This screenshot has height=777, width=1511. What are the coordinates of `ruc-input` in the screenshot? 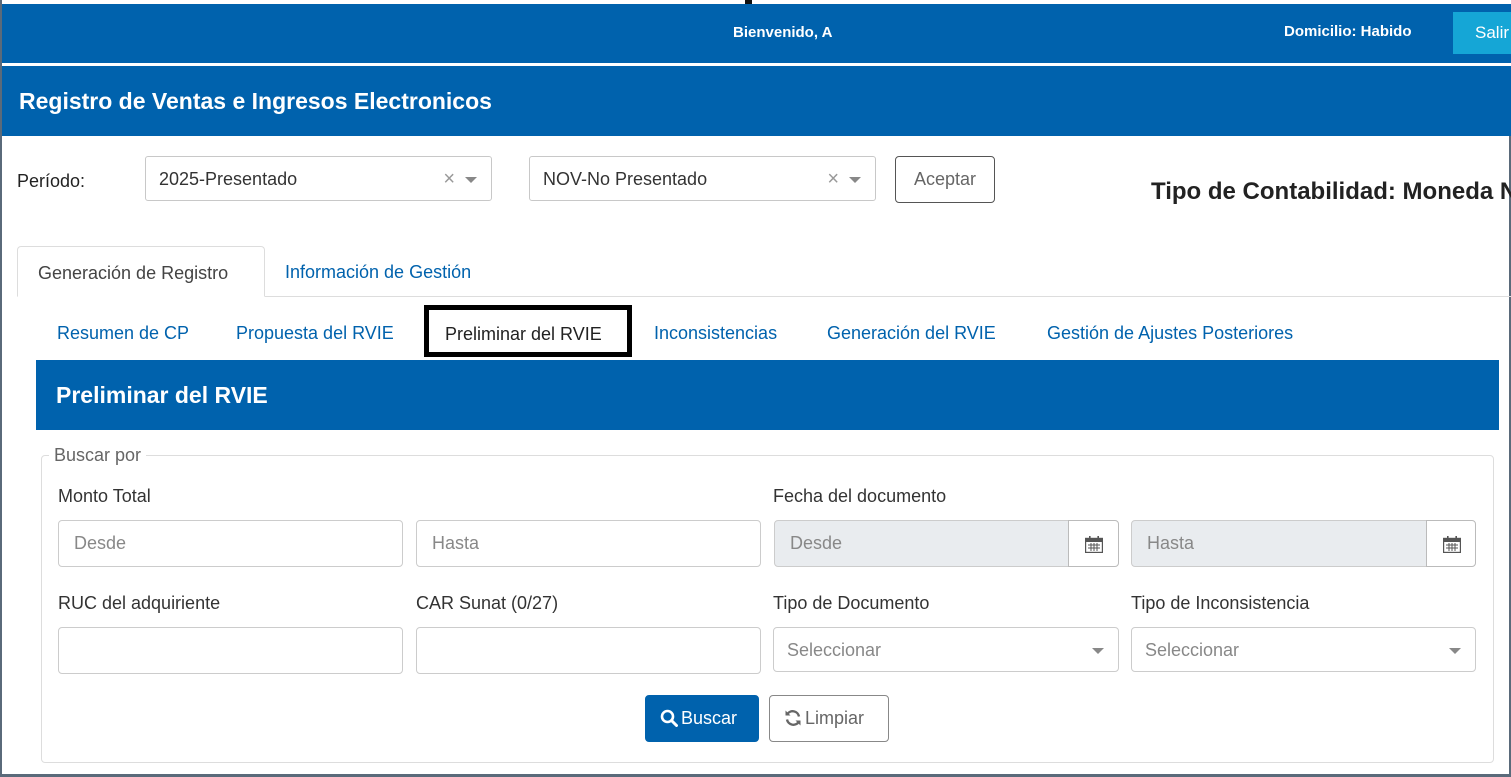 It's located at (230, 650).